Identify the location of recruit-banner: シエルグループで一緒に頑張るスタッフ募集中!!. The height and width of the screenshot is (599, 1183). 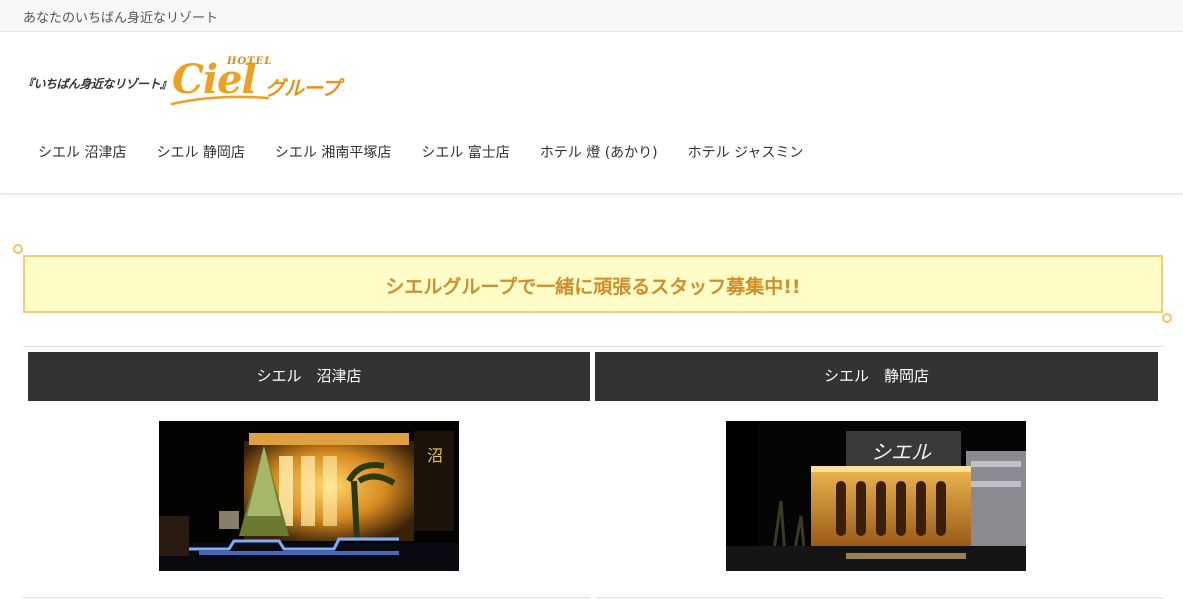
(593, 284).